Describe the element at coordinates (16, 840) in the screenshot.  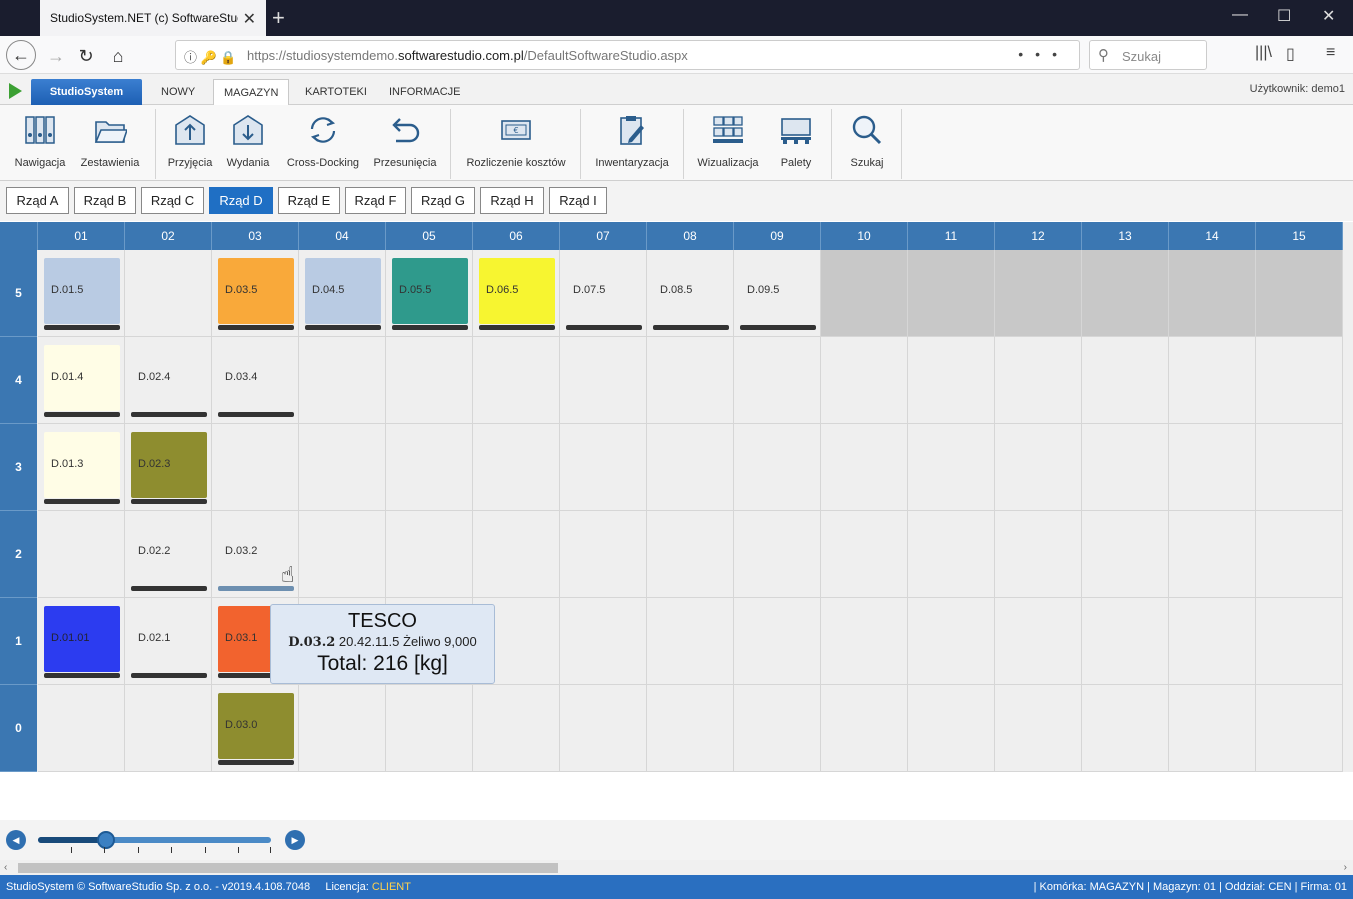
I see `slider-left-icon: ◀` at that location.